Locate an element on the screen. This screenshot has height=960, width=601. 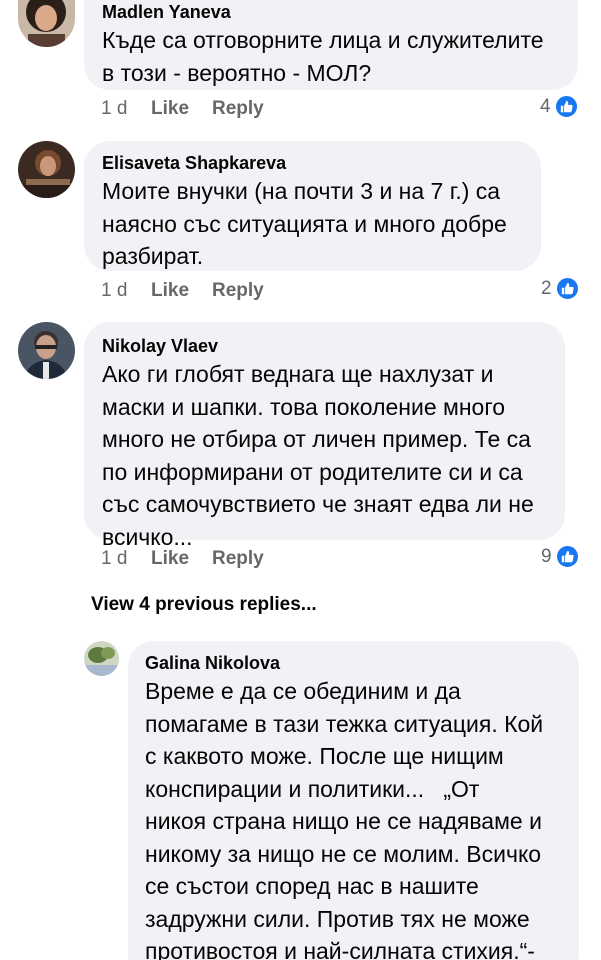
like-count: 2 is located at coordinates (560, 288).